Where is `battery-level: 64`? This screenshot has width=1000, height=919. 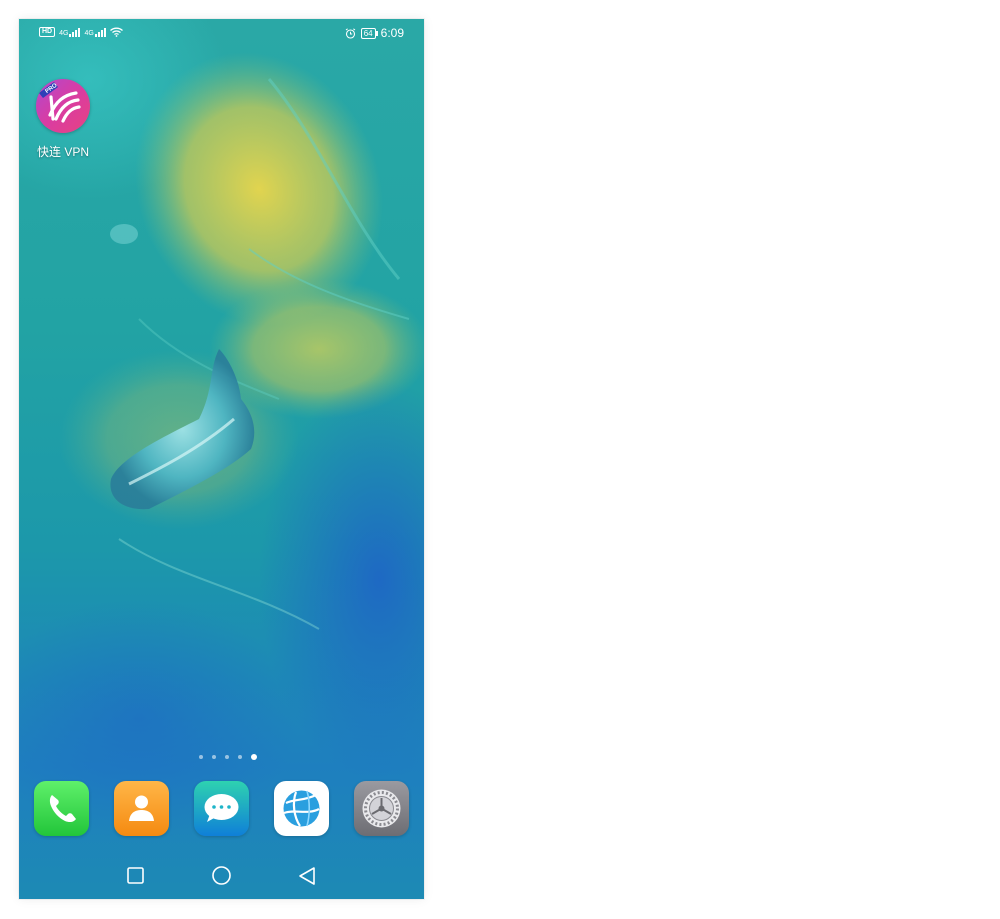
battery-level: 64 is located at coordinates (368, 33).